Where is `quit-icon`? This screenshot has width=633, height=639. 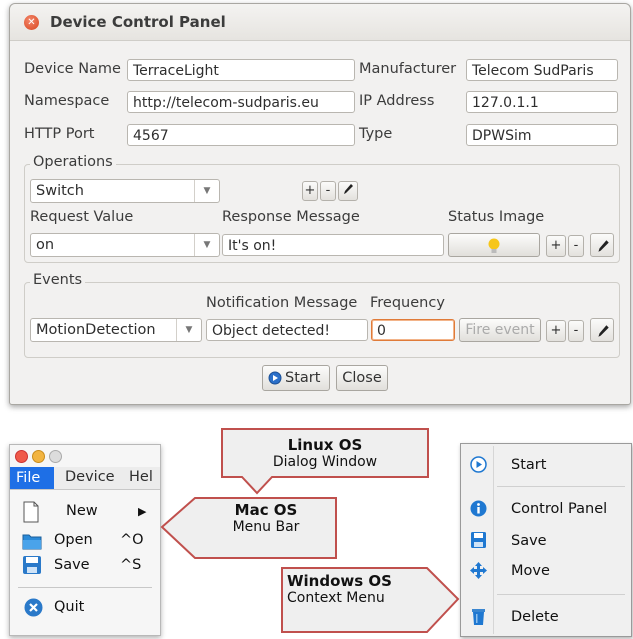 quit-icon is located at coordinates (33, 607).